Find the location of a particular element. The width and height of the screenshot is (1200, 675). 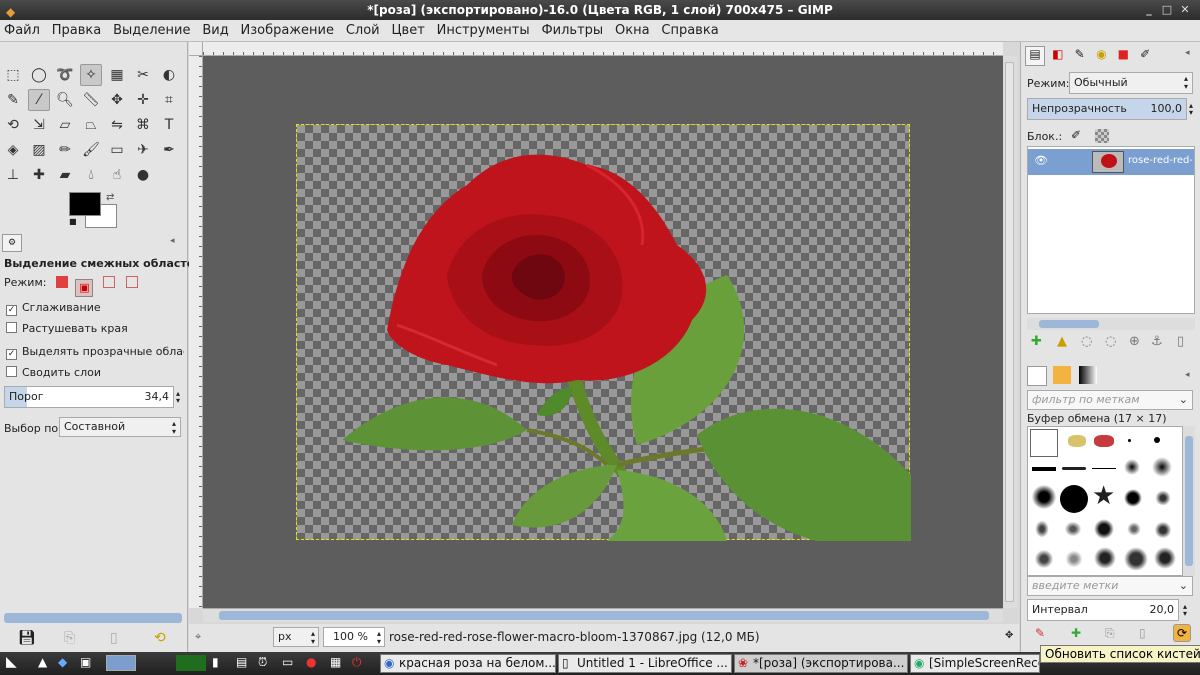

toolbox-scrollbar is located at coordinates (93, 618).